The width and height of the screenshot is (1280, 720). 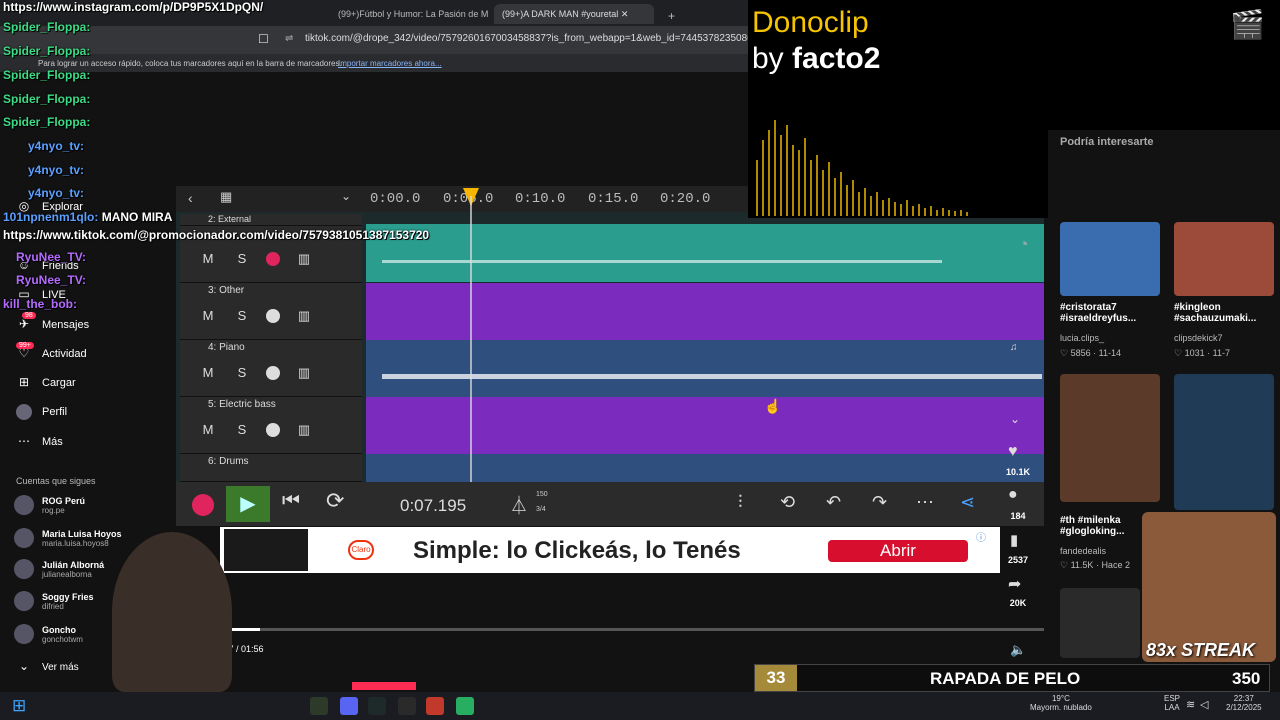 What do you see at coordinates (263, 39) in the screenshot?
I see `bookmark-star-icon: ☐` at bounding box center [263, 39].